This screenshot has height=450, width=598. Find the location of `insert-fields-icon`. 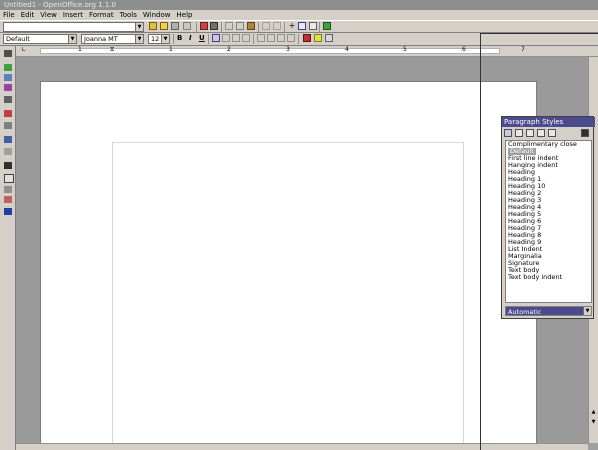

insert-fields-icon is located at coordinates (8, 67).